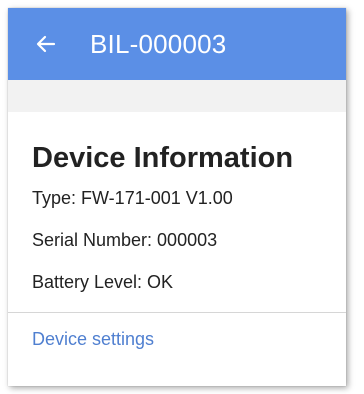  Describe the element at coordinates (125, 240) in the screenshot. I see `serial-number: Serial Number: 000003` at that location.